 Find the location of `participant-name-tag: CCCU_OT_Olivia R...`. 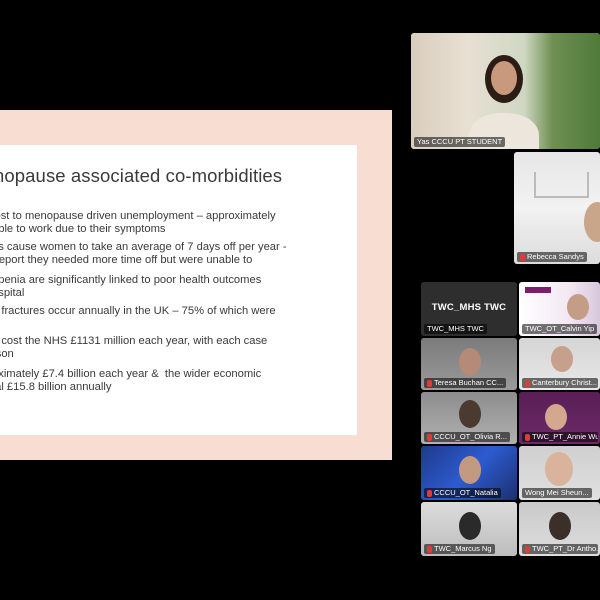

participant-name-tag: CCCU_OT_Olivia R... is located at coordinates (467, 437).